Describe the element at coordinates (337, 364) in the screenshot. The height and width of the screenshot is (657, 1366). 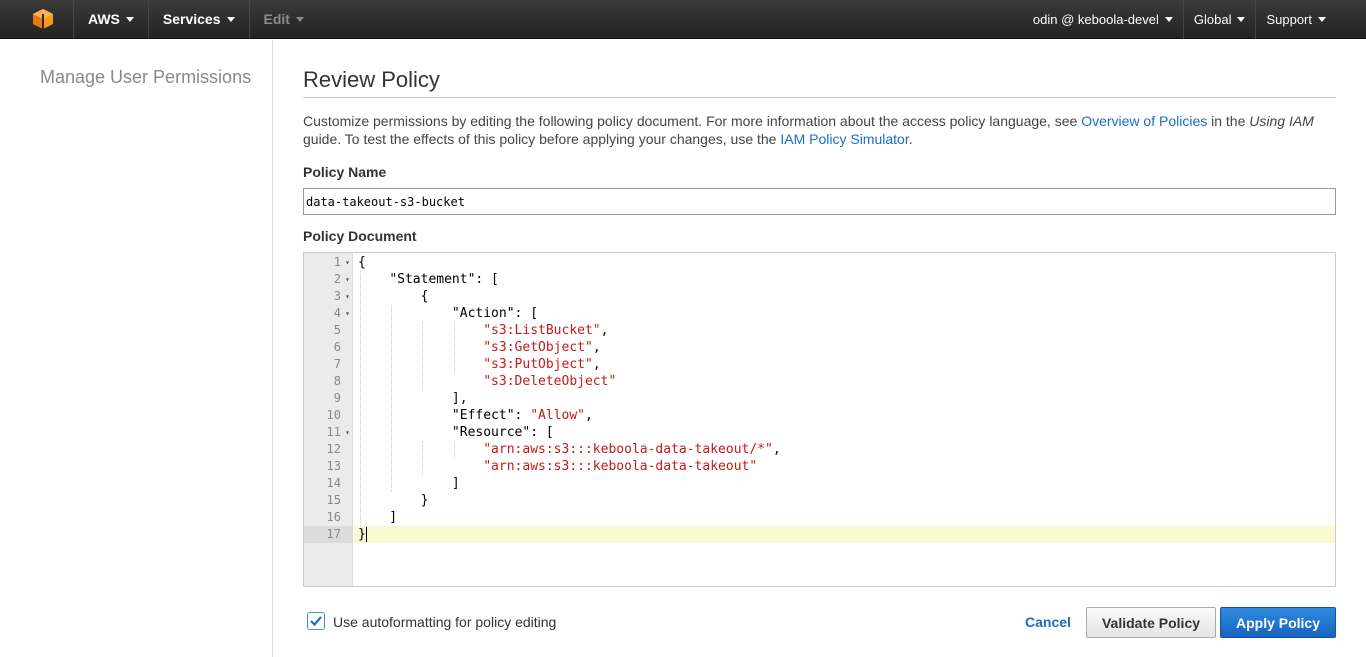
I see `line-number: 7` at that location.